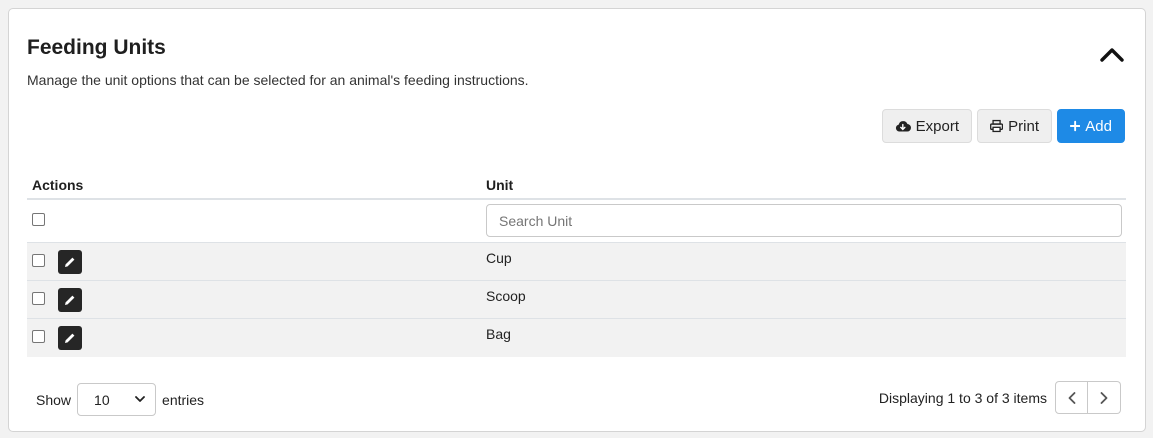 The height and width of the screenshot is (438, 1153). Describe the element at coordinates (499, 258) in the screenshot. I see `unit-cell: Cup` at that location.